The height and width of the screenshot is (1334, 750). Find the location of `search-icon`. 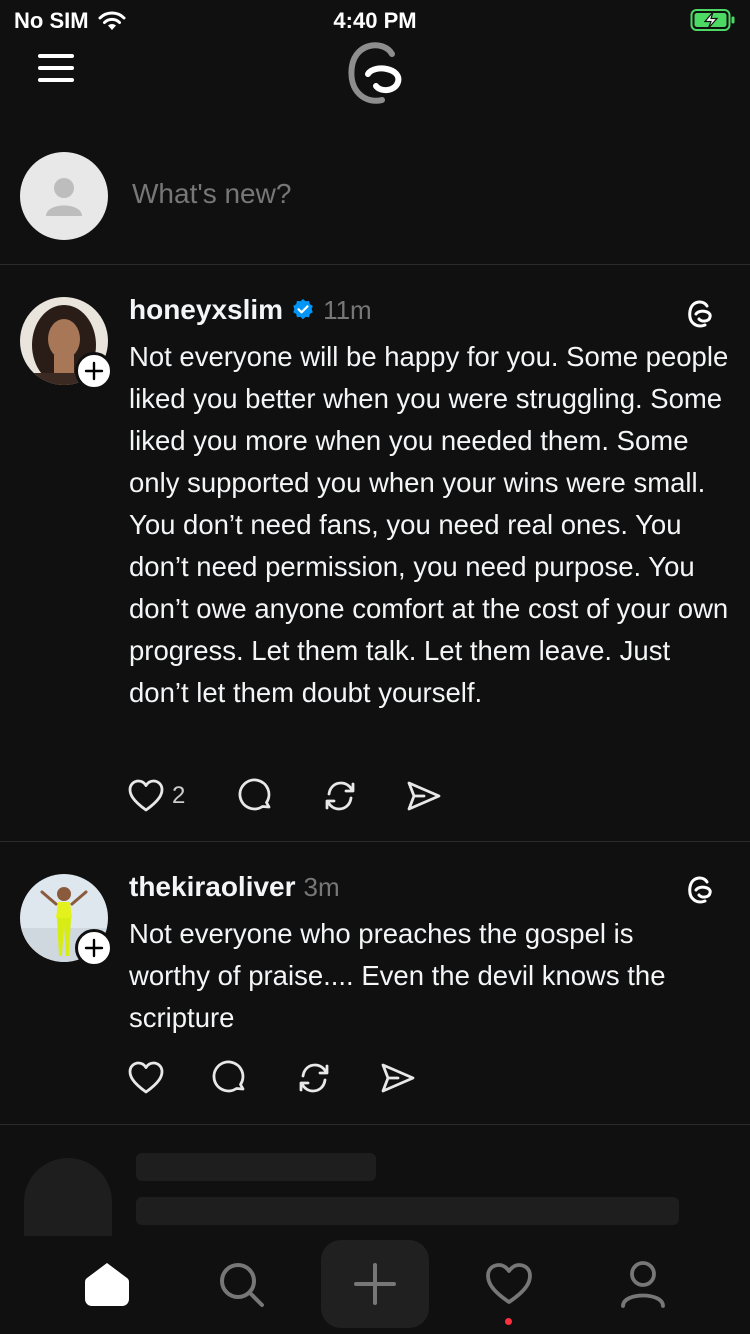

search-icon is located at coordinates (242, 1285).